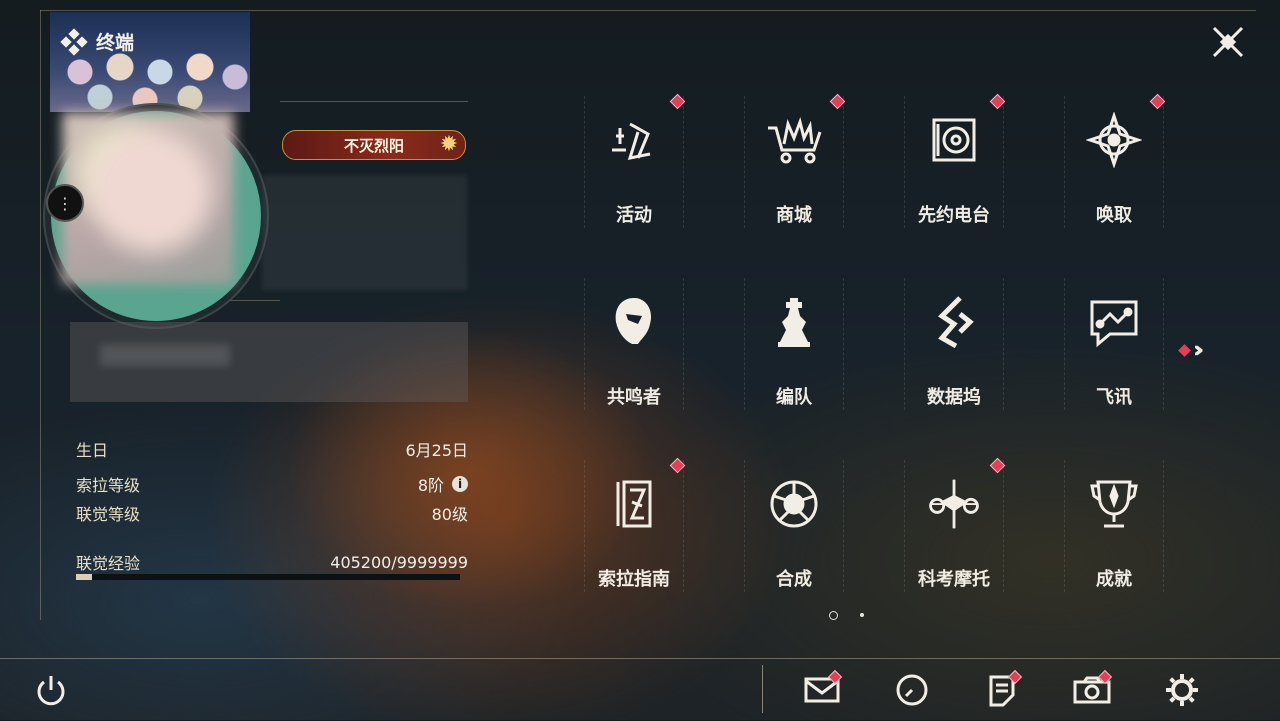 The width and height of the screenshot is (1280, 721). Describe the element at coordinates (794, 322) in the screenshot. I see `team-icon` at that location.